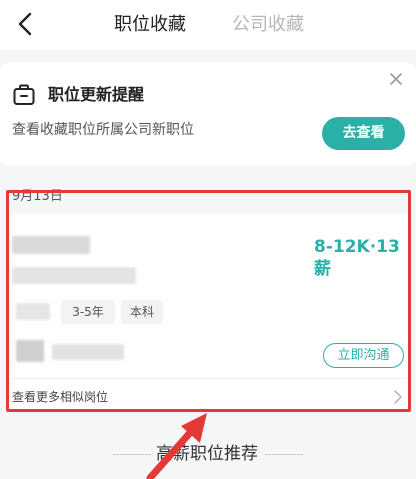 The width and height of the screenshot is (416, 479). I want to click on go-view-button: 去查看, so click(363, 133).